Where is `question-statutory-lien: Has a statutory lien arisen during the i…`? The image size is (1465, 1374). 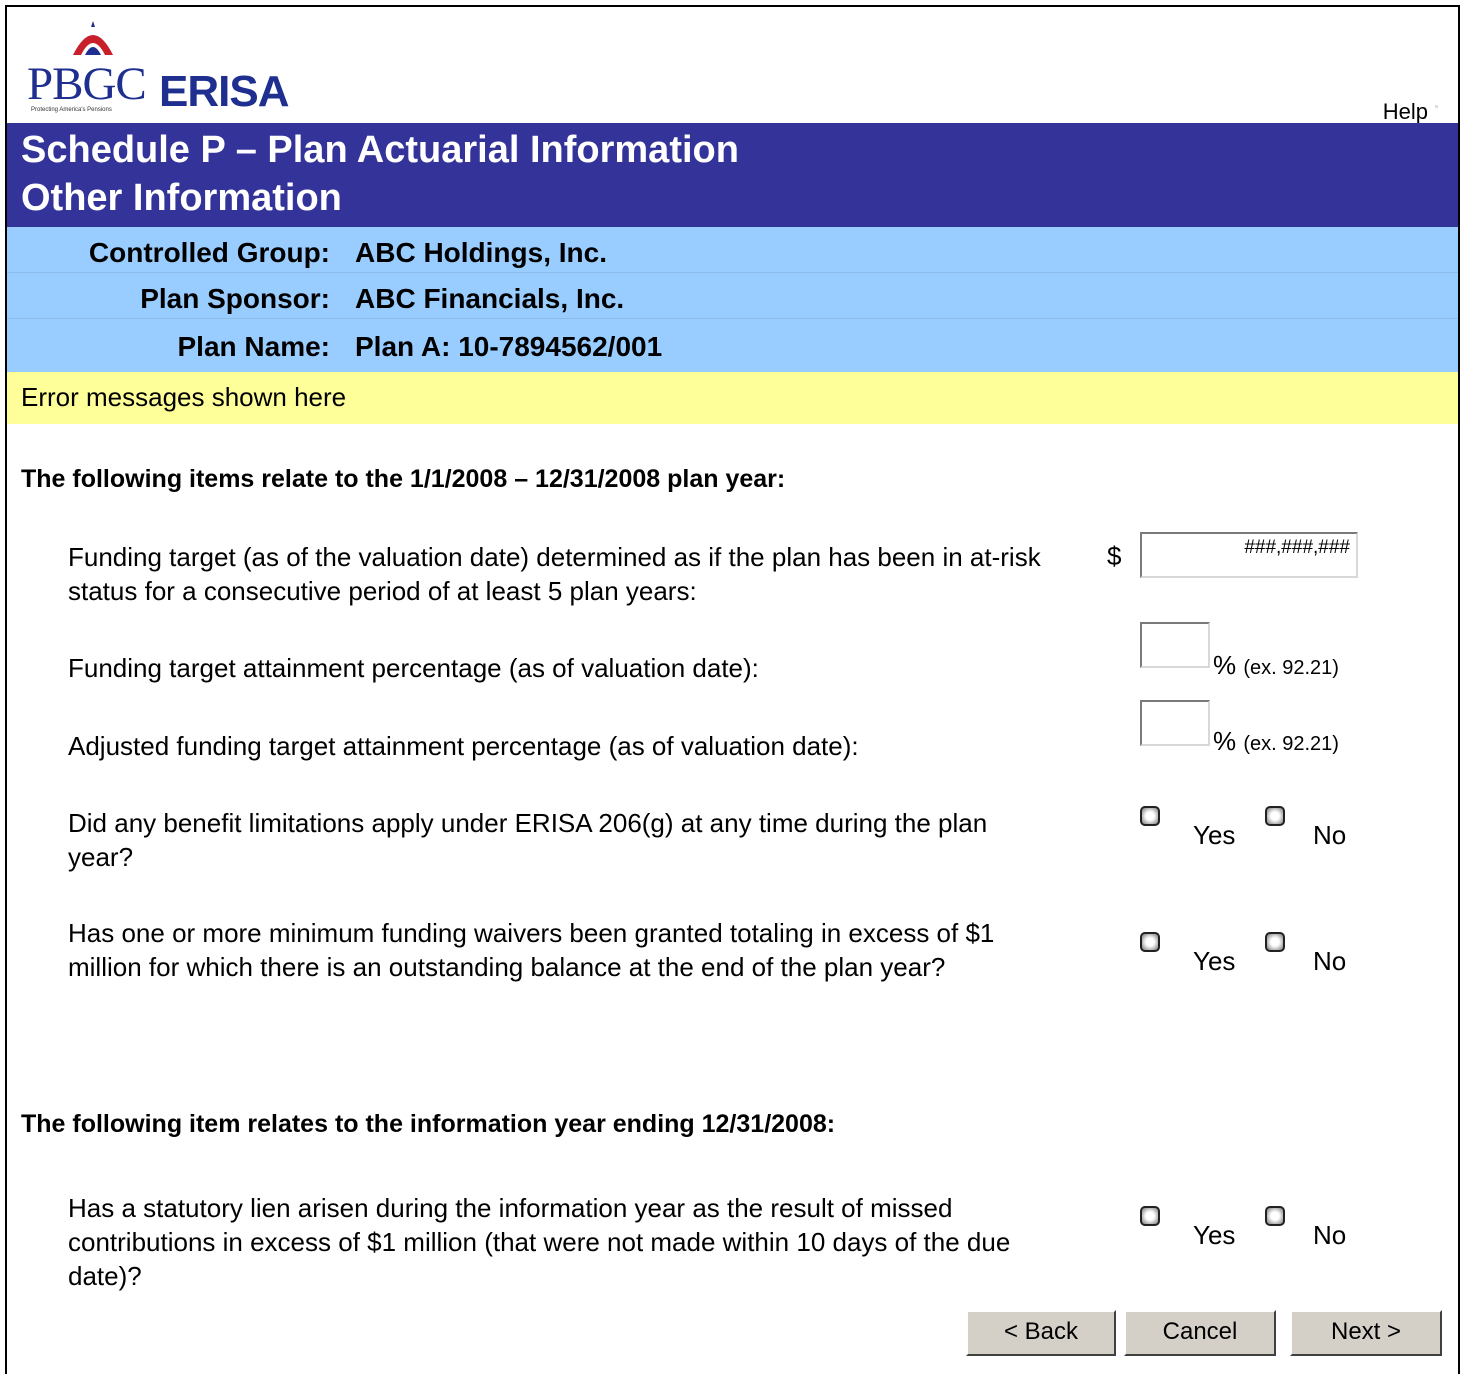
question-statutory-lien: Has a statutory lien arisen during the i… is located at coordinates (539, 1242).